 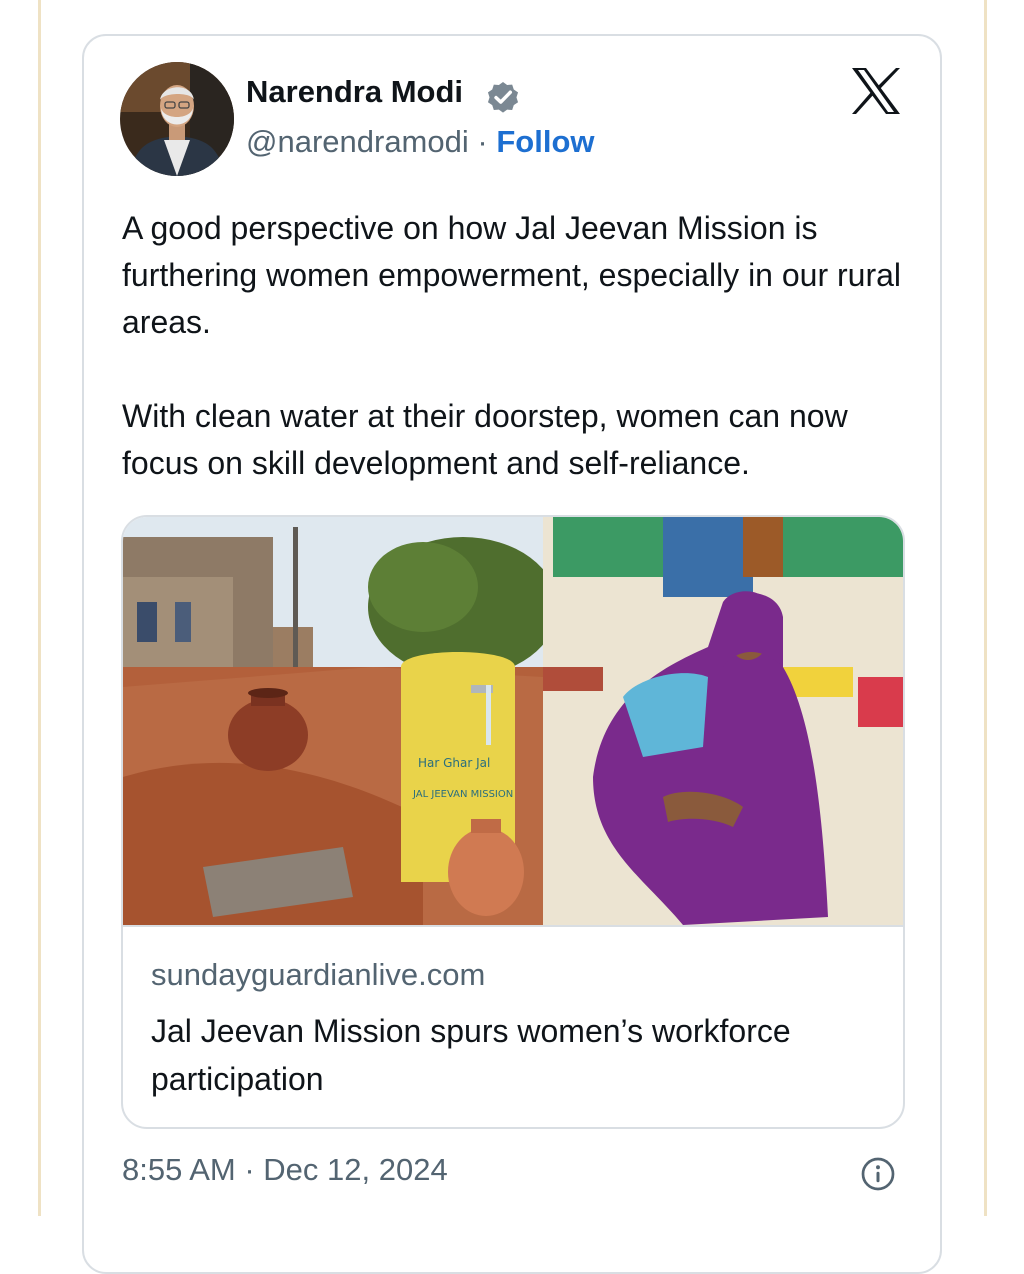 What do you see at coordinates (545, 141) in the screenshot?
I see `follow-button: Follow` at bounding box center [545, 141].